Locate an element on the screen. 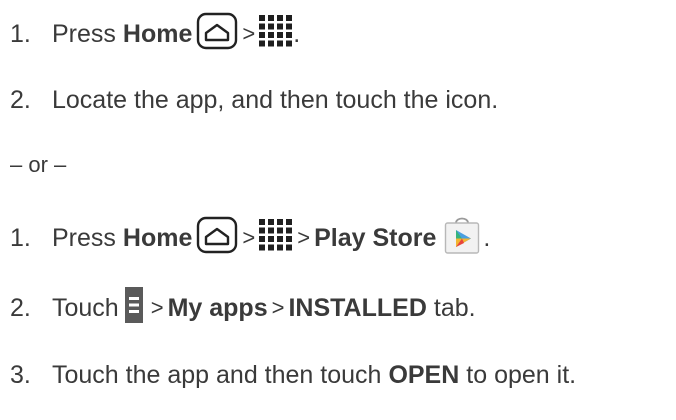 The width and height of the screenshot is (676, 420). step-b2: 2. Touch > My apps > INSTALLED tab. is located at coordinates (243, 308).